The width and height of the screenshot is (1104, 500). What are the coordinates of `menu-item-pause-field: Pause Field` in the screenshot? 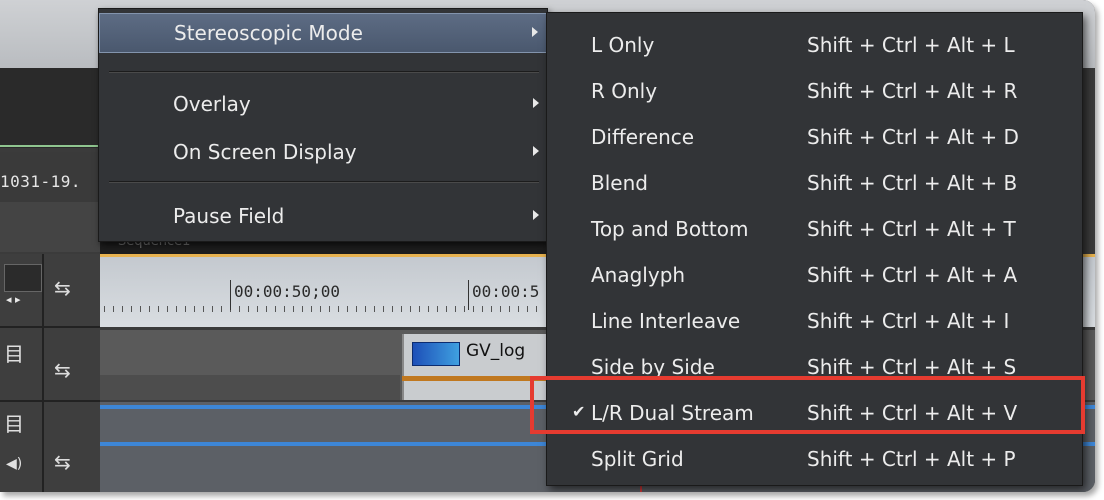 It's located at (323, 217).